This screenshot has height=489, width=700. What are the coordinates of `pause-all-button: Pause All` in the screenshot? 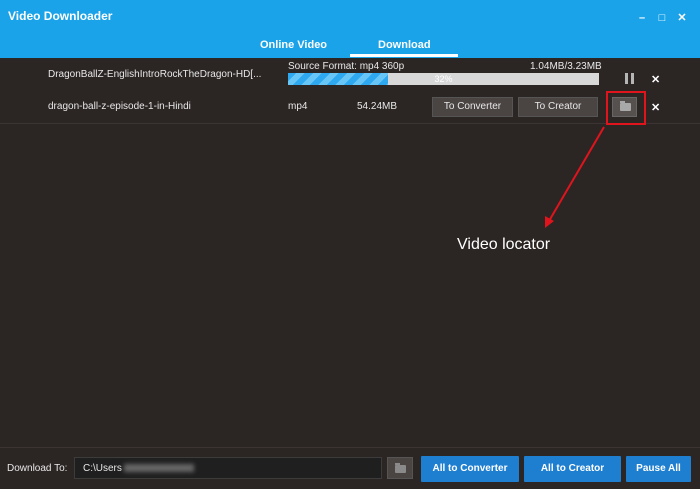 It's located at (658, 469).